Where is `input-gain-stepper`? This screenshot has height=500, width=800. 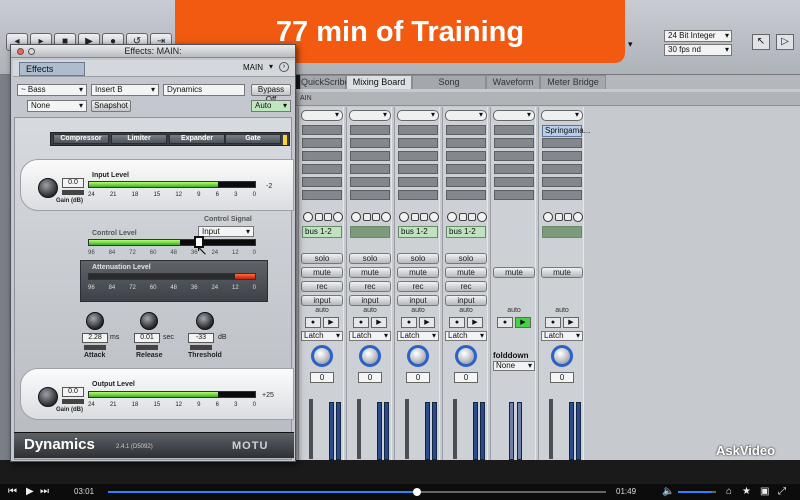 input-gain-stepper is located at coordinates (73, 192).